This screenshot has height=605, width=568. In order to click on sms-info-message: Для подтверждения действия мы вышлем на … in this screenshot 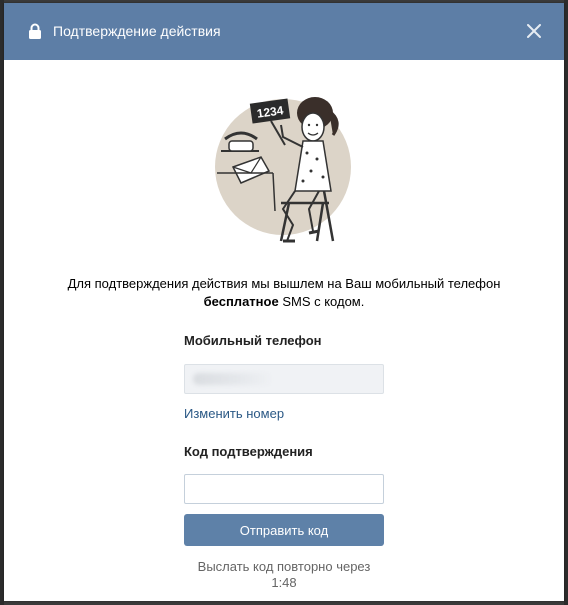, I will do `click(284, 293)`.